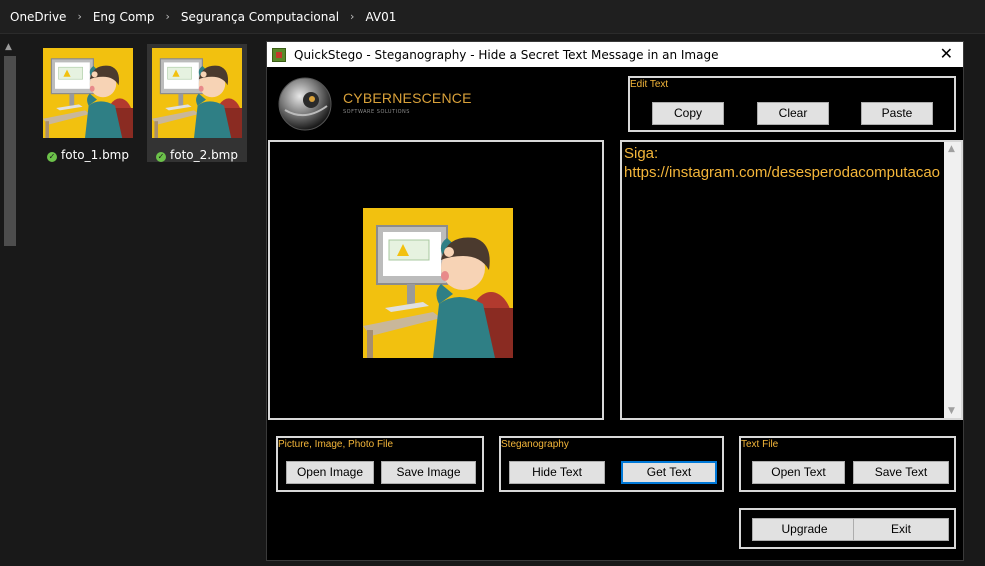 The image size is (985, 566). I want to click on get-text-button: Get Text, so click(669, 472).